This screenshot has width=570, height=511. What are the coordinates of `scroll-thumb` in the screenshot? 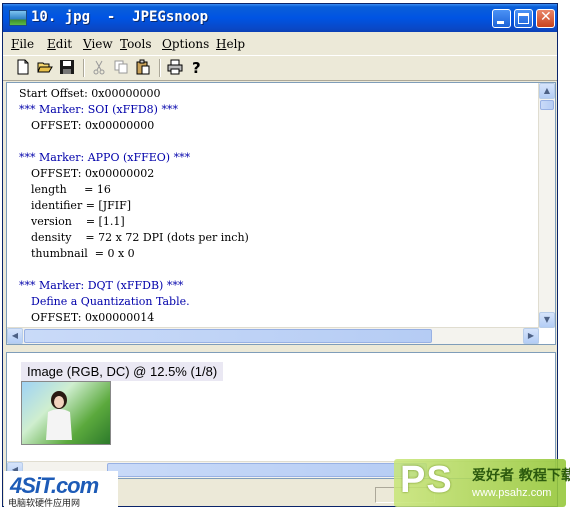 It's located at (547, 105).